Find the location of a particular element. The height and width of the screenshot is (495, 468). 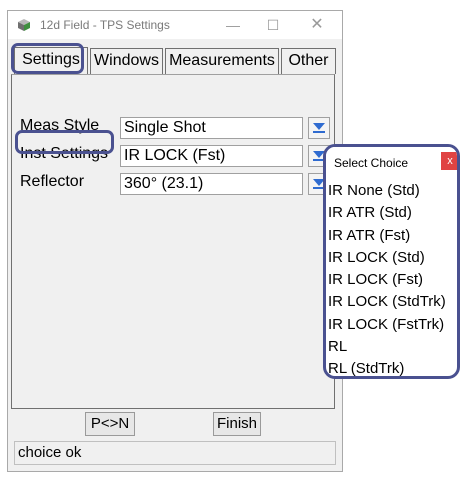

choice-item: IR LOCK (StdTrk) is located at coordinates (387, 302).